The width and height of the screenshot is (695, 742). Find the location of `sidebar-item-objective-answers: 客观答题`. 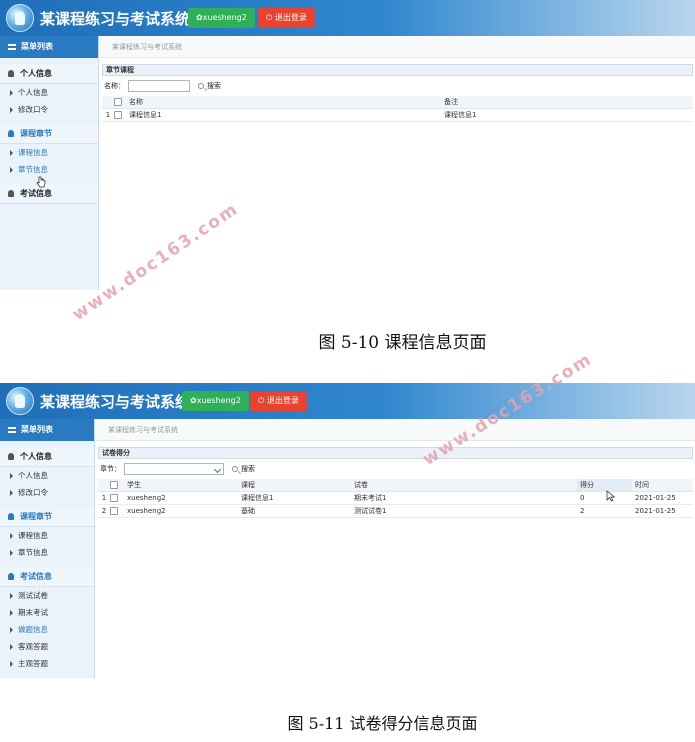

sidebar-item-objective-answers: 客观答题 is located at coordinates (47, 646).